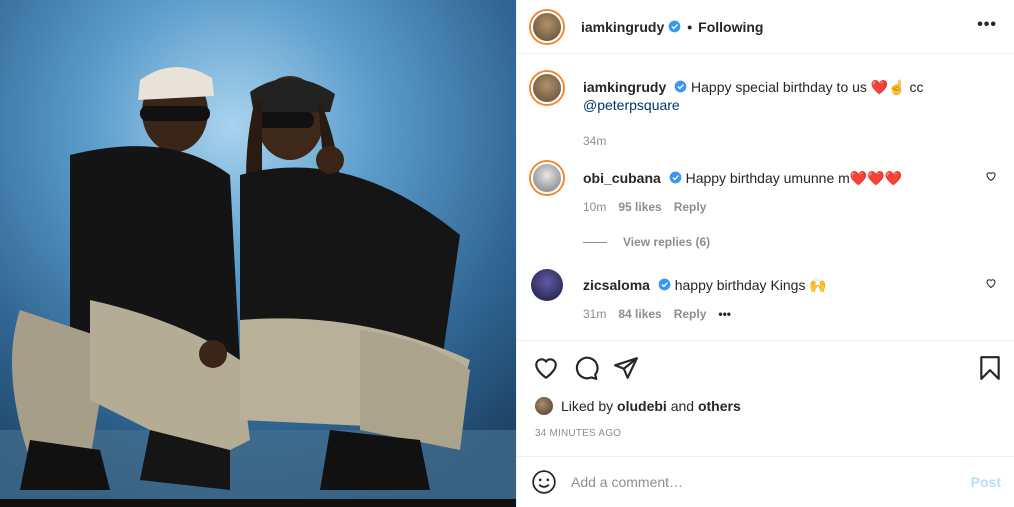 The width and height of the screenshot is (1014, 507). Describe the element at coordinates (639, 314) in the screenshot. I see `comment-likes: 84 likes` at that location.